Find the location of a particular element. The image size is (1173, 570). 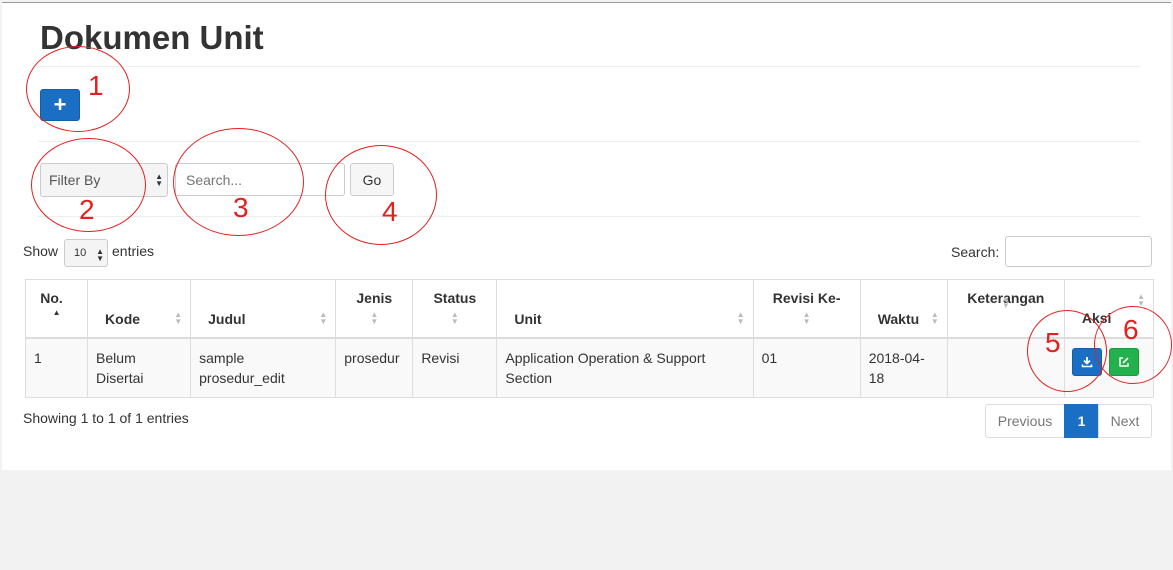

cell-revisi: 01 is located at coordinates (806, 367).